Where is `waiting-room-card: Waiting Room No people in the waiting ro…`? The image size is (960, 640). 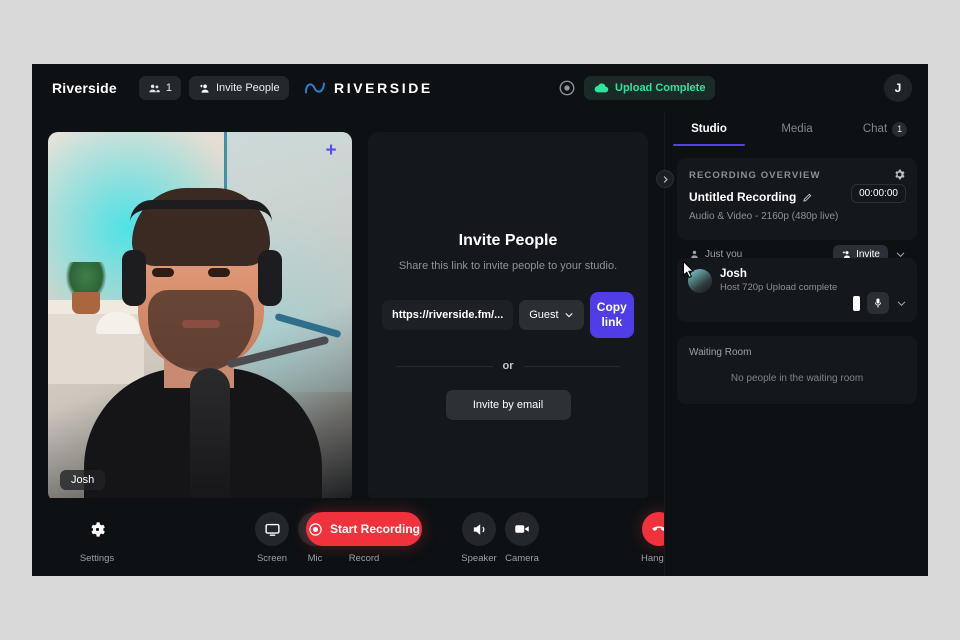
waiting-room-card: Waiting Room No people in the waiting ro… is located at coordinates (797, 370).